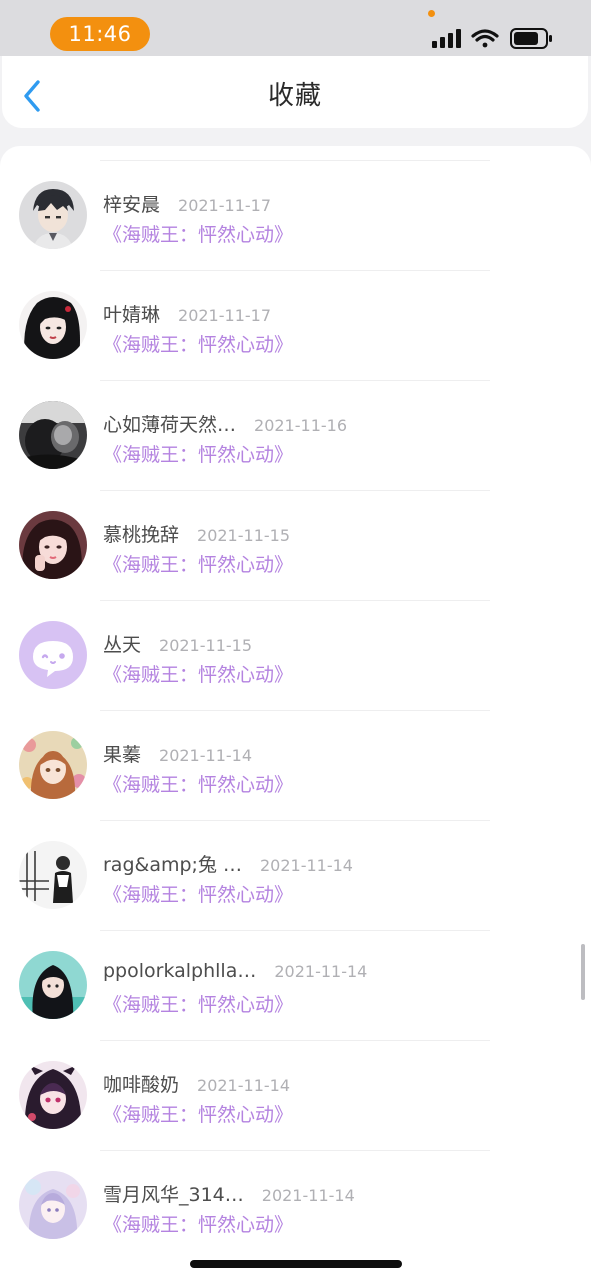 The image size is (591, 1280). Describe the element at coordinates (294, 96) in the screenshot. I see `page-title: 收藏` at that location.